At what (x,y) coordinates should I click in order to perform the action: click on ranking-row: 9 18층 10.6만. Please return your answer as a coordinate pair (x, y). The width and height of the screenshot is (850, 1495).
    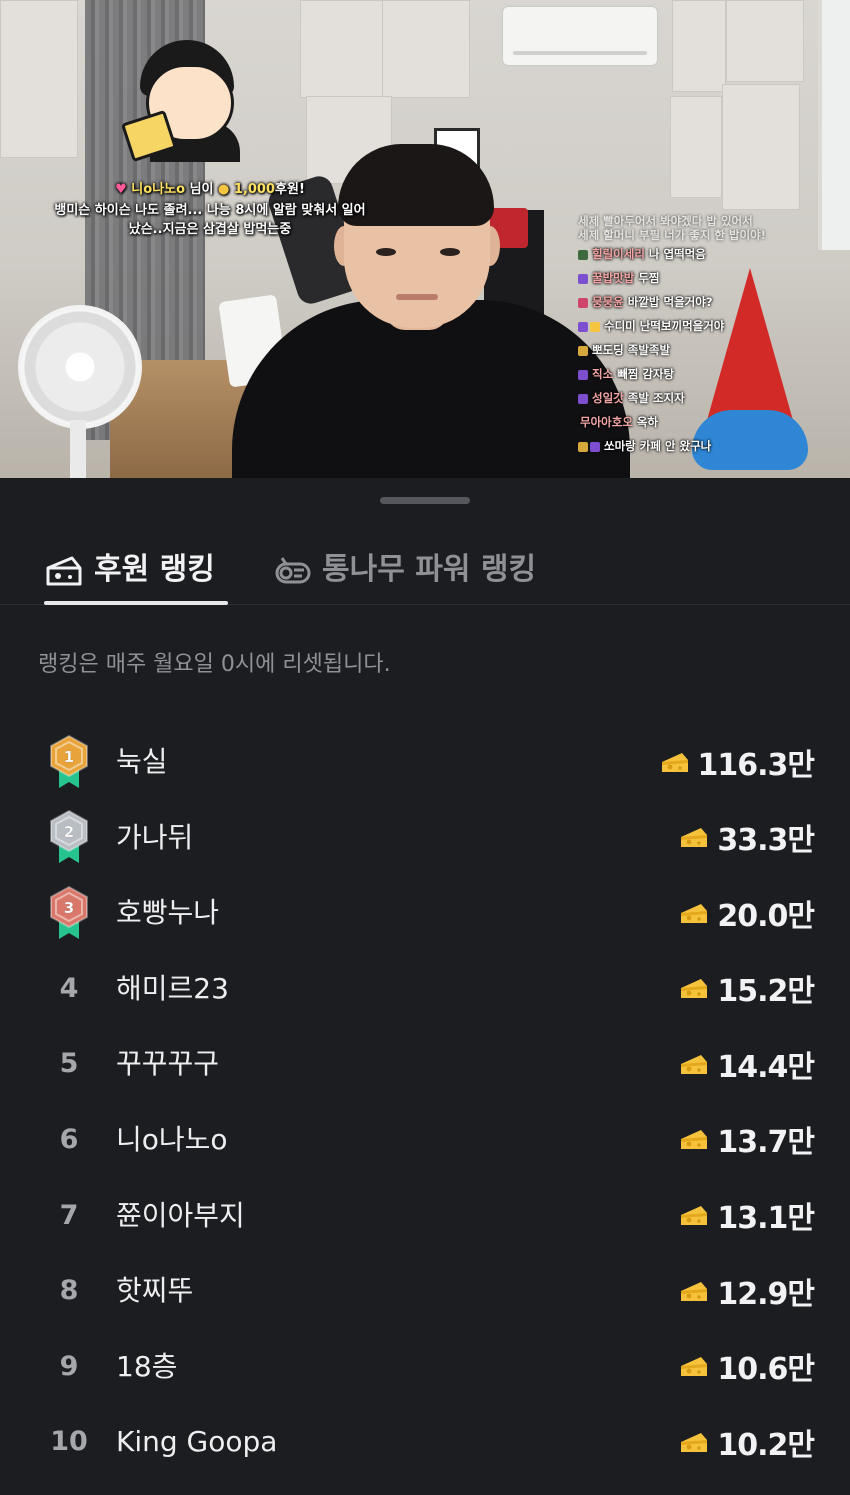
    Looking at the image, I should click on (425, 1367).